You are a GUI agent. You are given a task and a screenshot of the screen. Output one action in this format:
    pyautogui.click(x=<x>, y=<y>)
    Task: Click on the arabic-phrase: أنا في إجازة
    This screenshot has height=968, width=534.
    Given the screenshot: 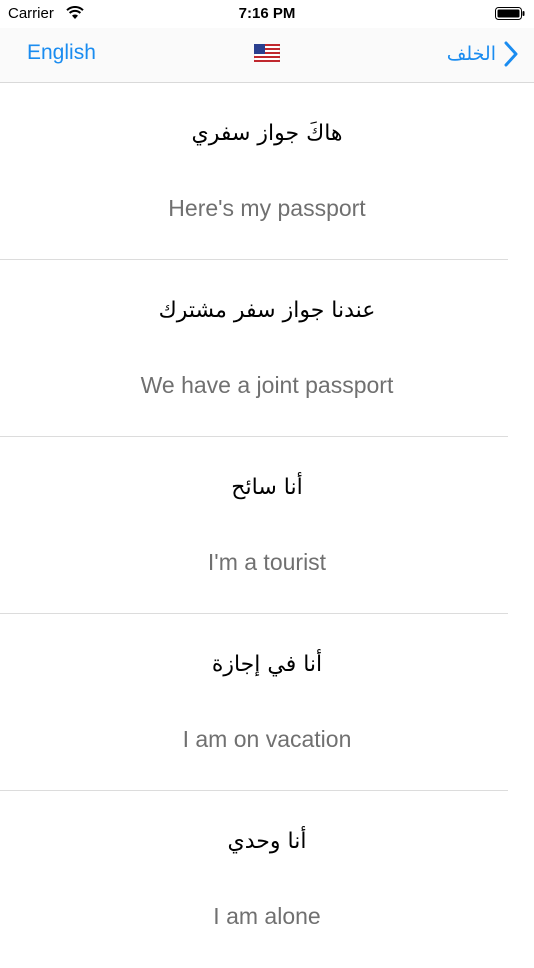 What is the action you would take?
    pyautogui.click(x=267, y=664)
    